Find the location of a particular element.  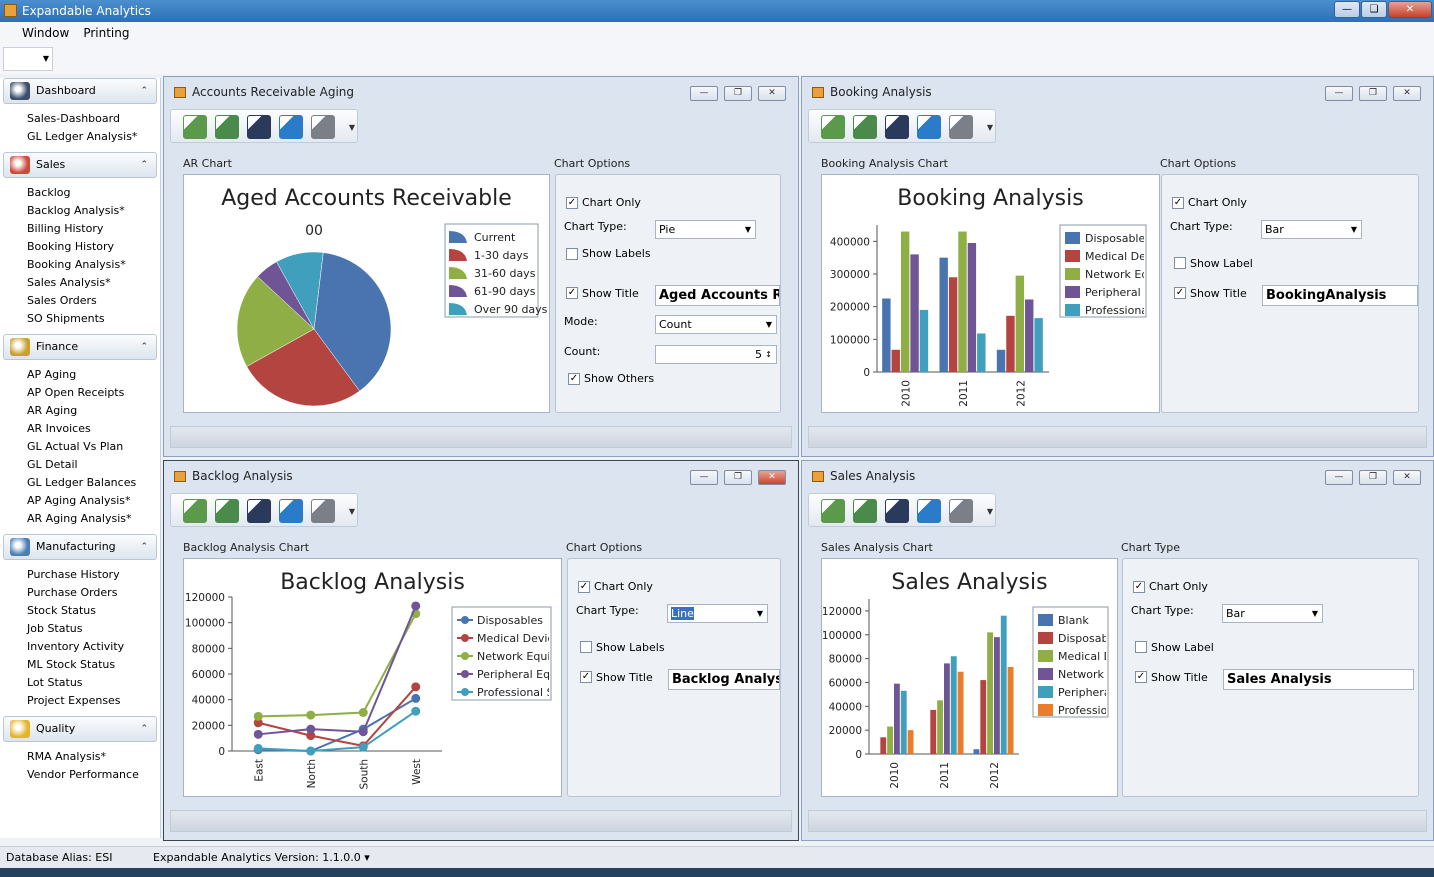

nav-item: AR Invoices is located at coordinates (93, 429).